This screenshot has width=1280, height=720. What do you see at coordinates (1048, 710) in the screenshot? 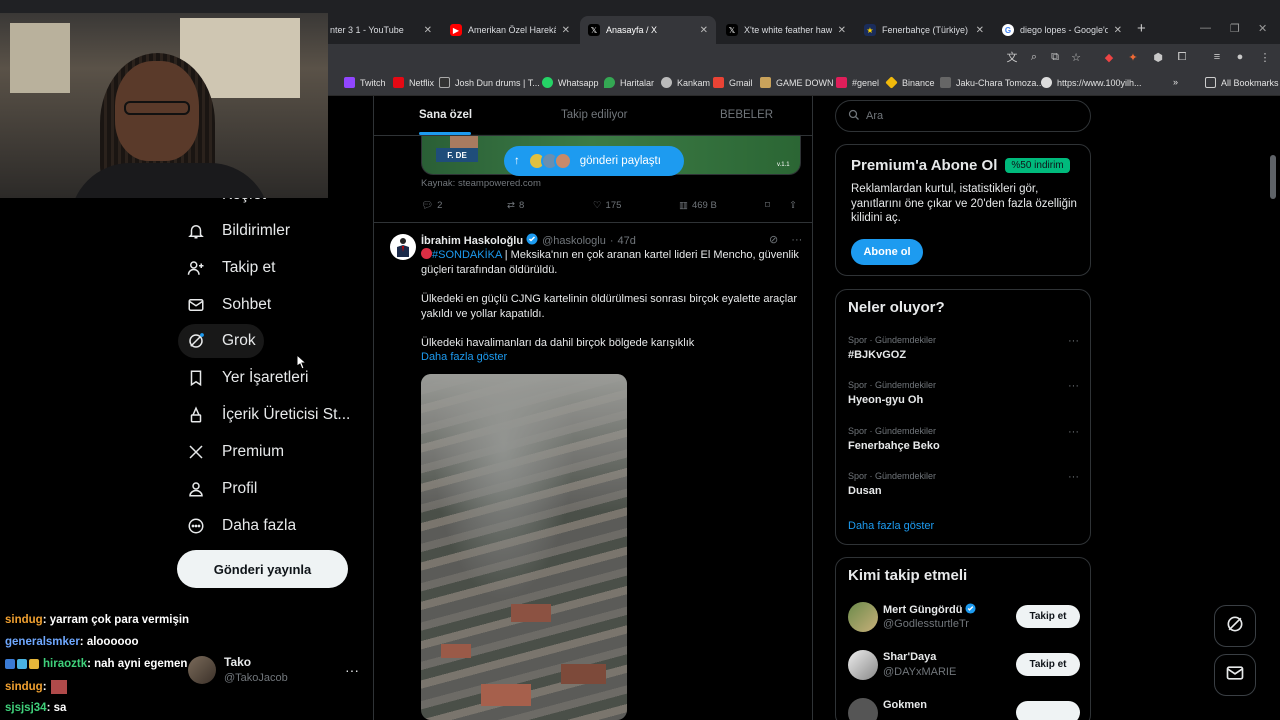
I see `follow-button` at bounding box center [1048, 710].